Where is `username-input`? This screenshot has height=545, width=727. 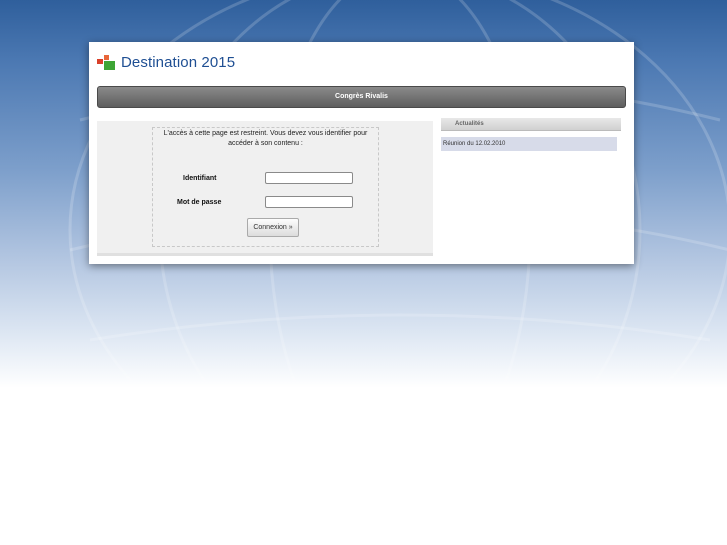 username-input is located at coordinates (309, 178).